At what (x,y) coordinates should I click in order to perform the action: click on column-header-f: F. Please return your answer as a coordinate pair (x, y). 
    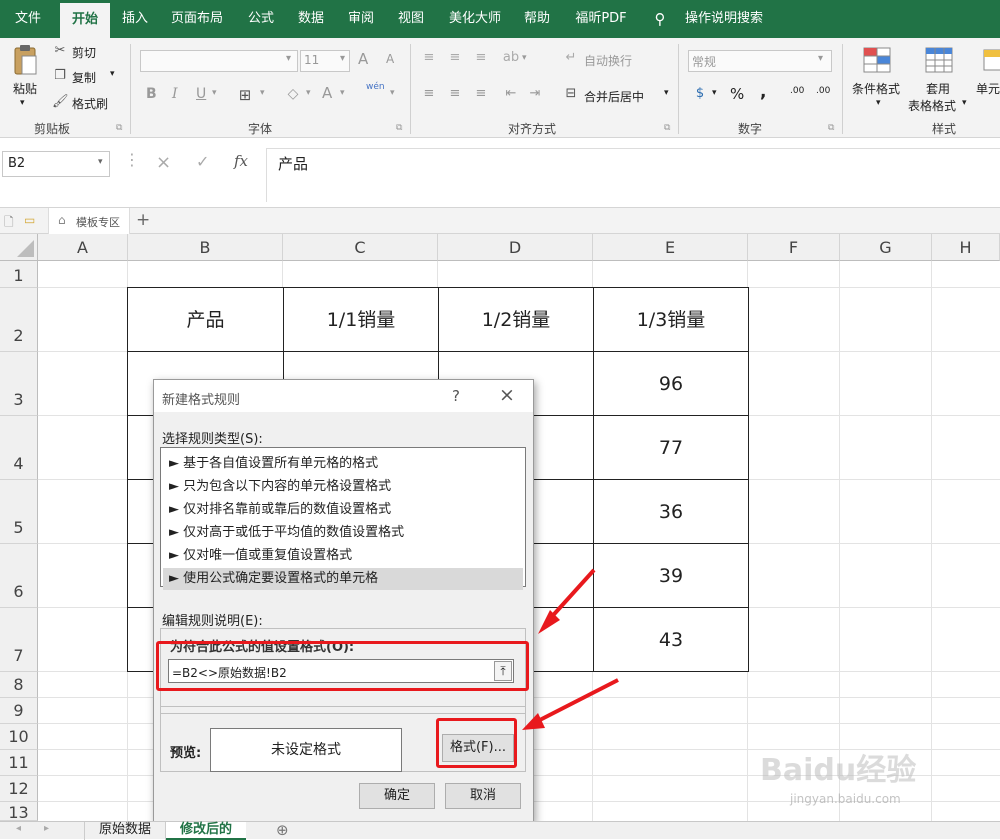
    Looking at the image, I should click on (794, 247).